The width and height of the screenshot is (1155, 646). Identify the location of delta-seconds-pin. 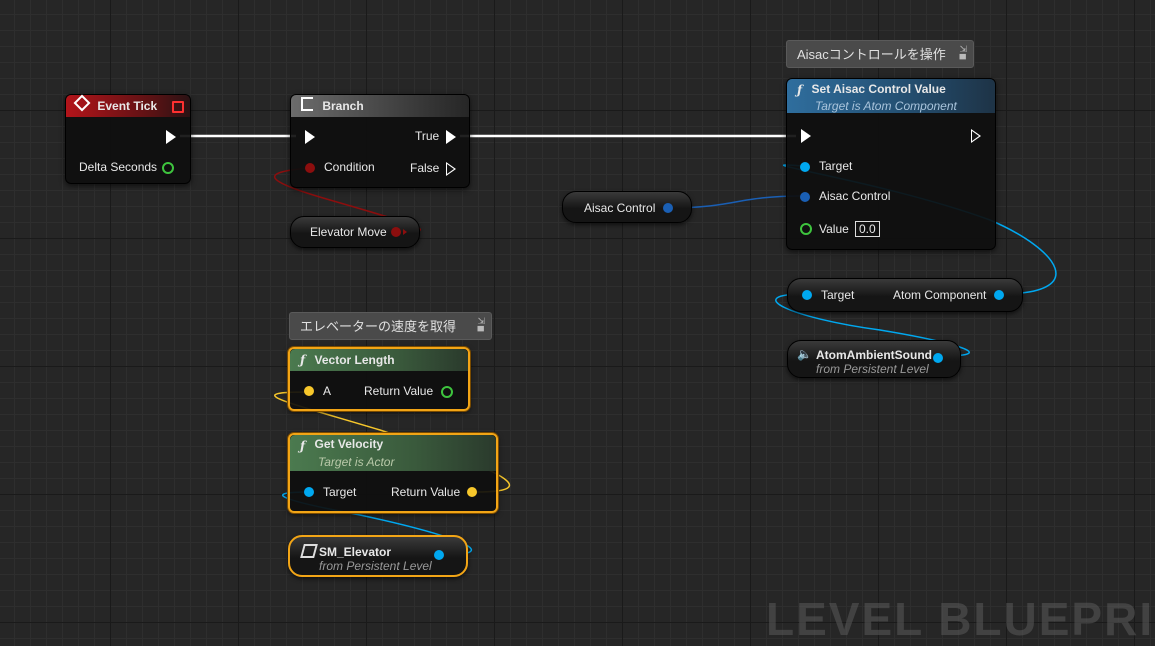
(168, 168).